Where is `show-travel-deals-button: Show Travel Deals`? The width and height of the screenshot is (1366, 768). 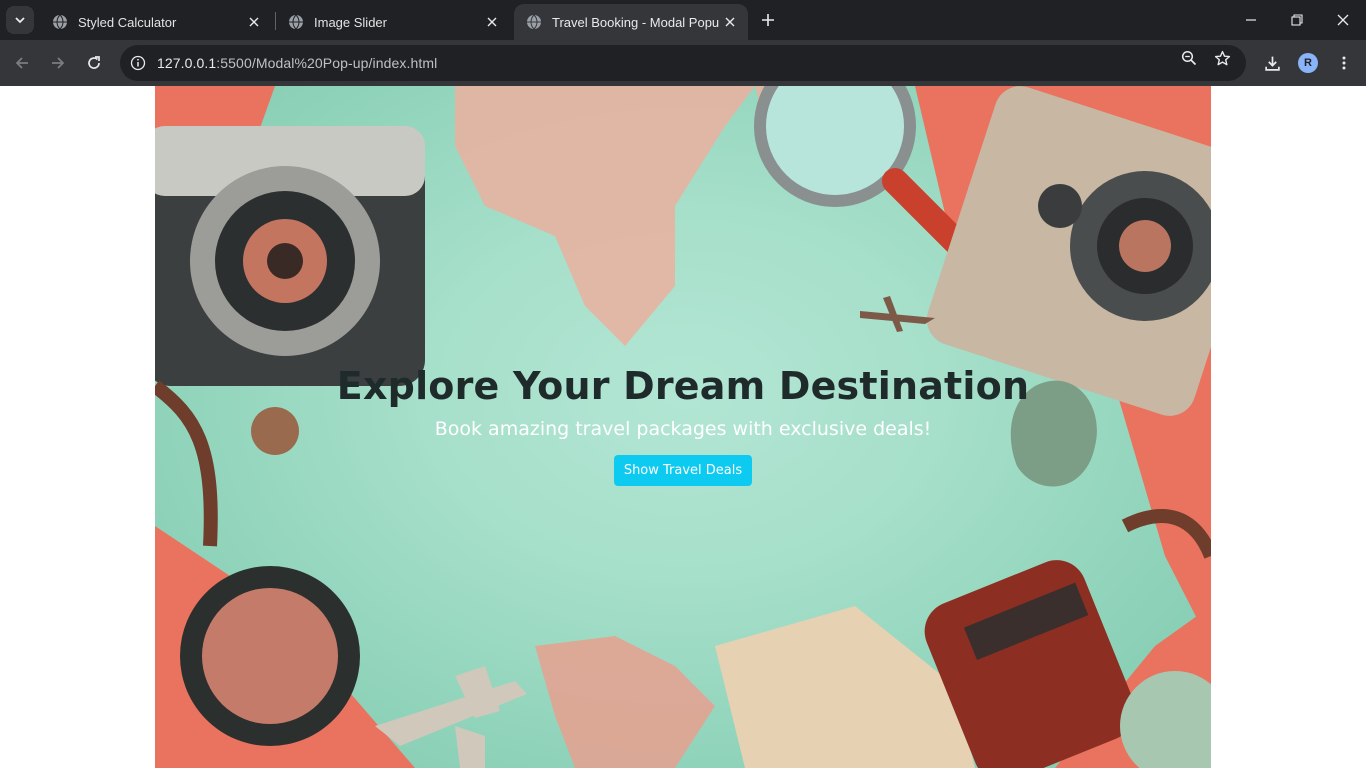
show-travel-deals-button: Show Travel Deals is located at coordinates (683, 470).